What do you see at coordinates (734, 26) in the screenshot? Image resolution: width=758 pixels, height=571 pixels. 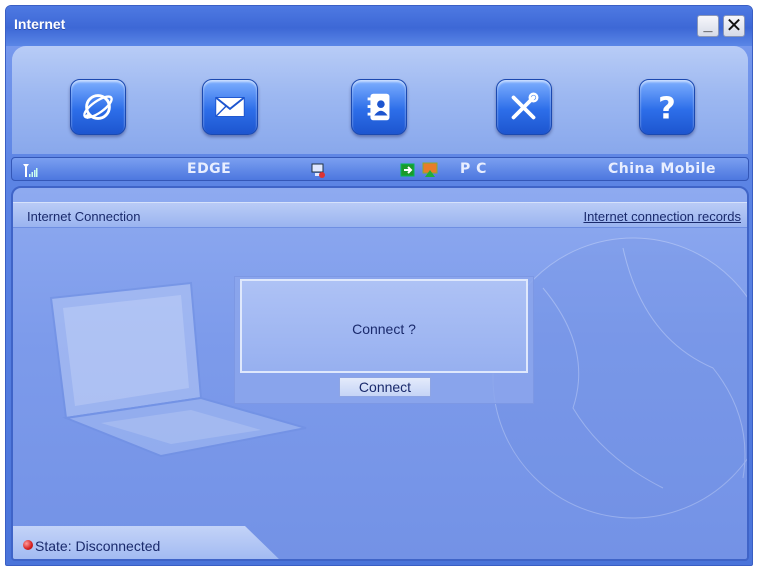 I see `close-button: ✕` at bounding box center [734, 26].